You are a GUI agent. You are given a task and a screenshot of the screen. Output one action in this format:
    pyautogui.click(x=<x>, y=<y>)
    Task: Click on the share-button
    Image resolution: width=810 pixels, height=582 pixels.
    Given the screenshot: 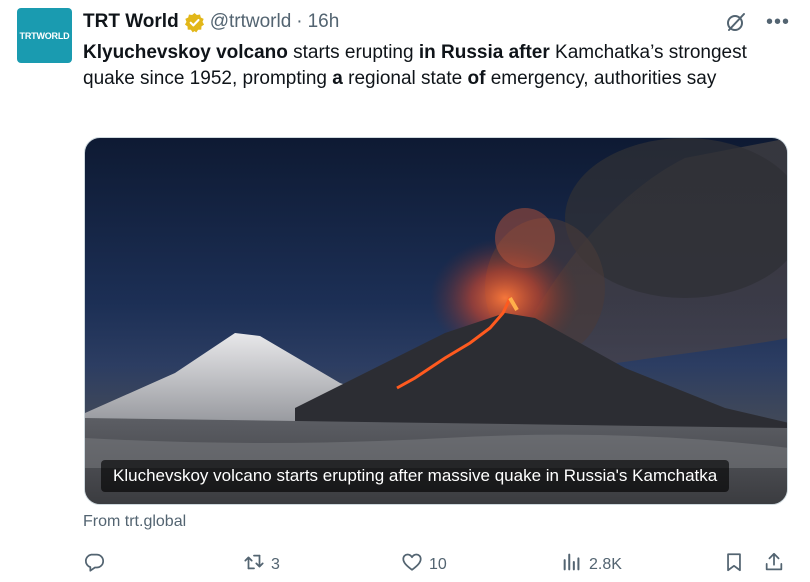 What is the action you would take?
    pyautogui.click(x=774, y=564)
    